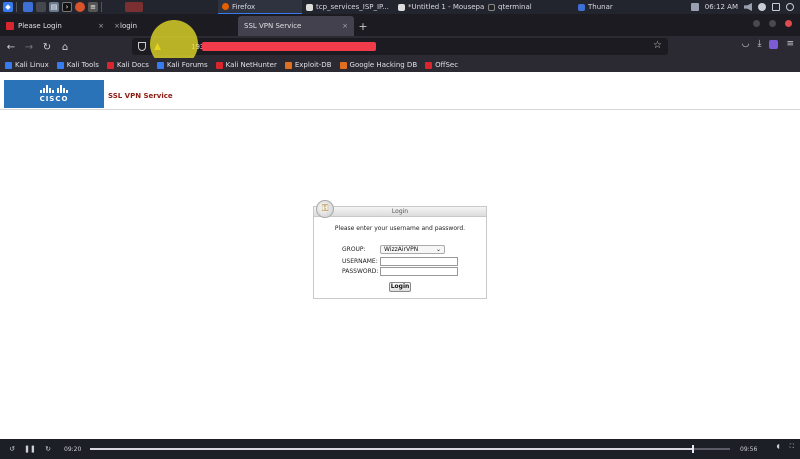 The height and width of the screenshot is (459, 800). What do you see at coordinates (429, 65) in the screenshot?
I see `offsec-icon` at bounding box center [429, 65].